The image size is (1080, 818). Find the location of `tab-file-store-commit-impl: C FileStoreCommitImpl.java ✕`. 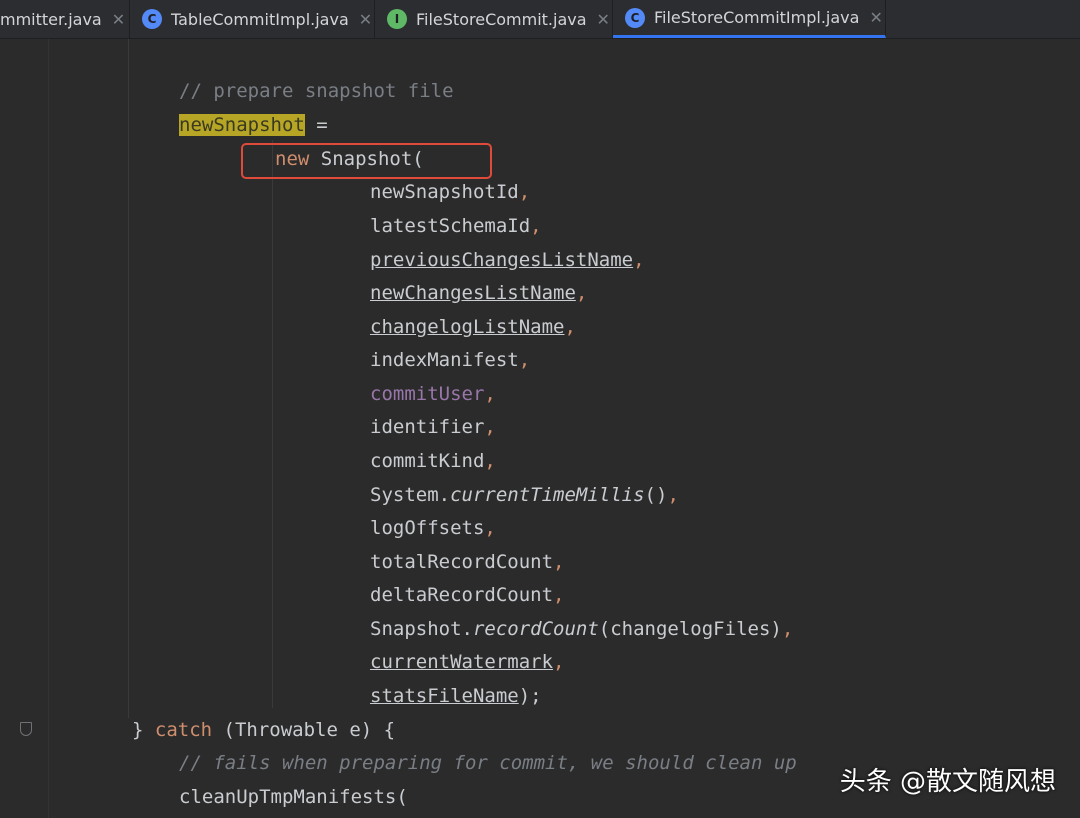

tab-file-store-commit-impl: C FileStoreCommitImpl.java ✕ is located at coordinates (749, 19).